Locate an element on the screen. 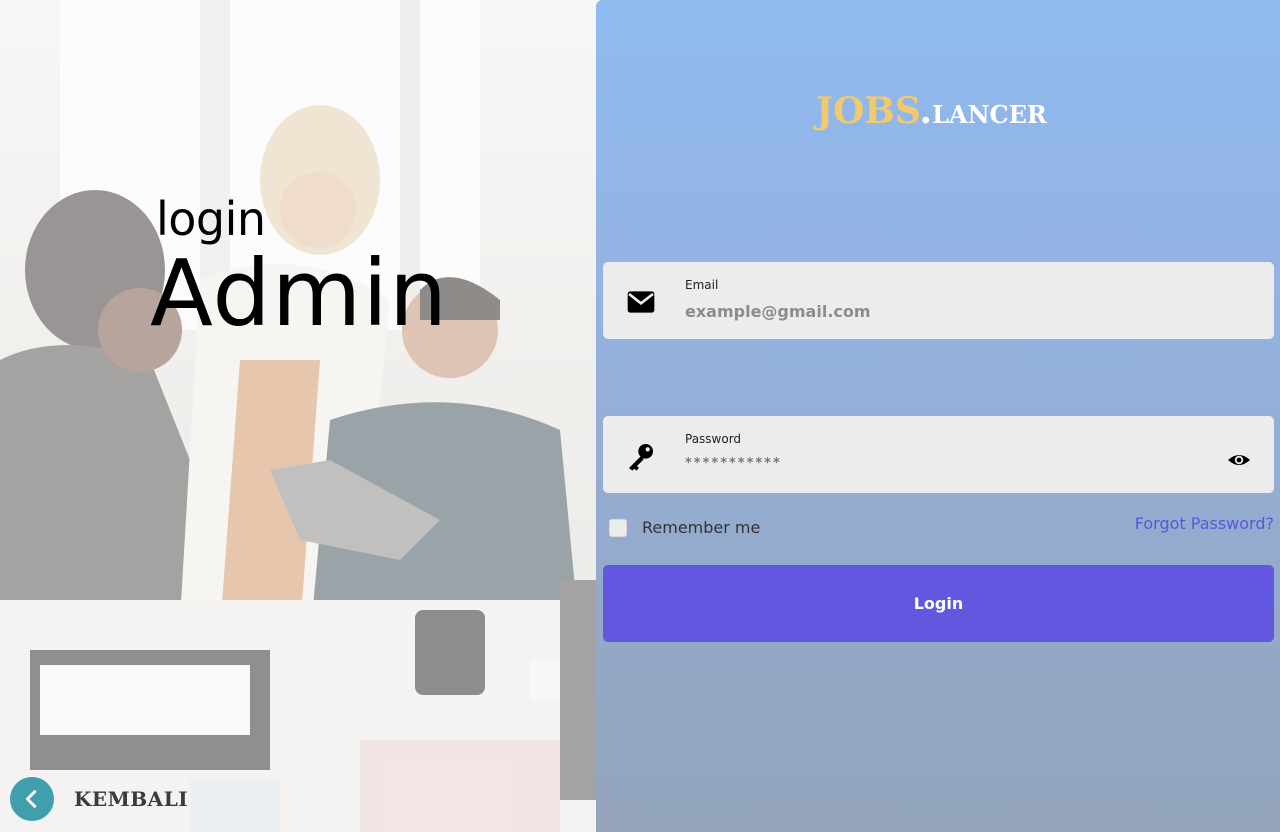 The height and width of the screenshot is (832, 1280). email-field: Email is located at coordinates (938, 300).